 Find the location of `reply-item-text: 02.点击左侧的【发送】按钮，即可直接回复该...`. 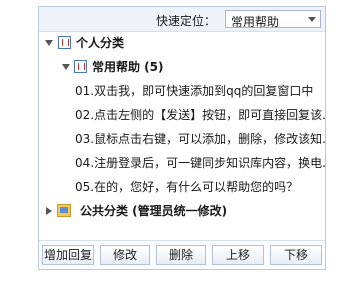

reply-item-text: 02.点击左侧的【发送】按钮，即可直接回复该... is located at coordinates (200, 115).